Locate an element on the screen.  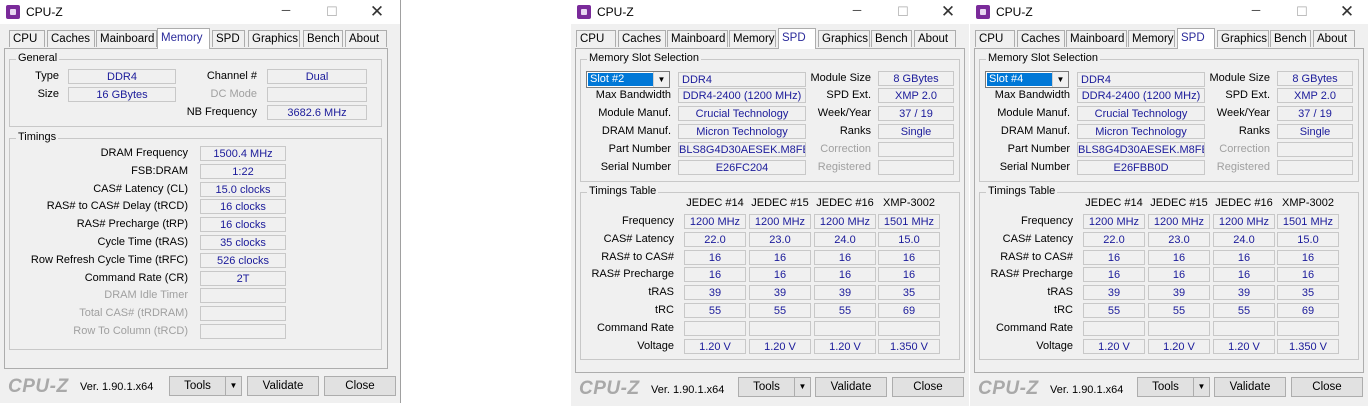
type-value: DDR4 is located at coordinates (122, 76).